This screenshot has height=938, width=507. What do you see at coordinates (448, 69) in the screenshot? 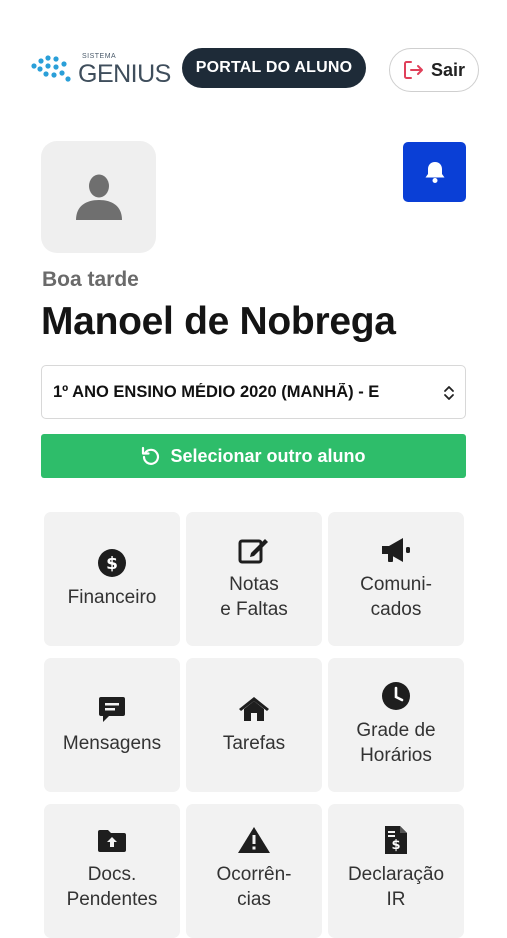
I see `logout-label: Sair` at bounding box center [448, 69].